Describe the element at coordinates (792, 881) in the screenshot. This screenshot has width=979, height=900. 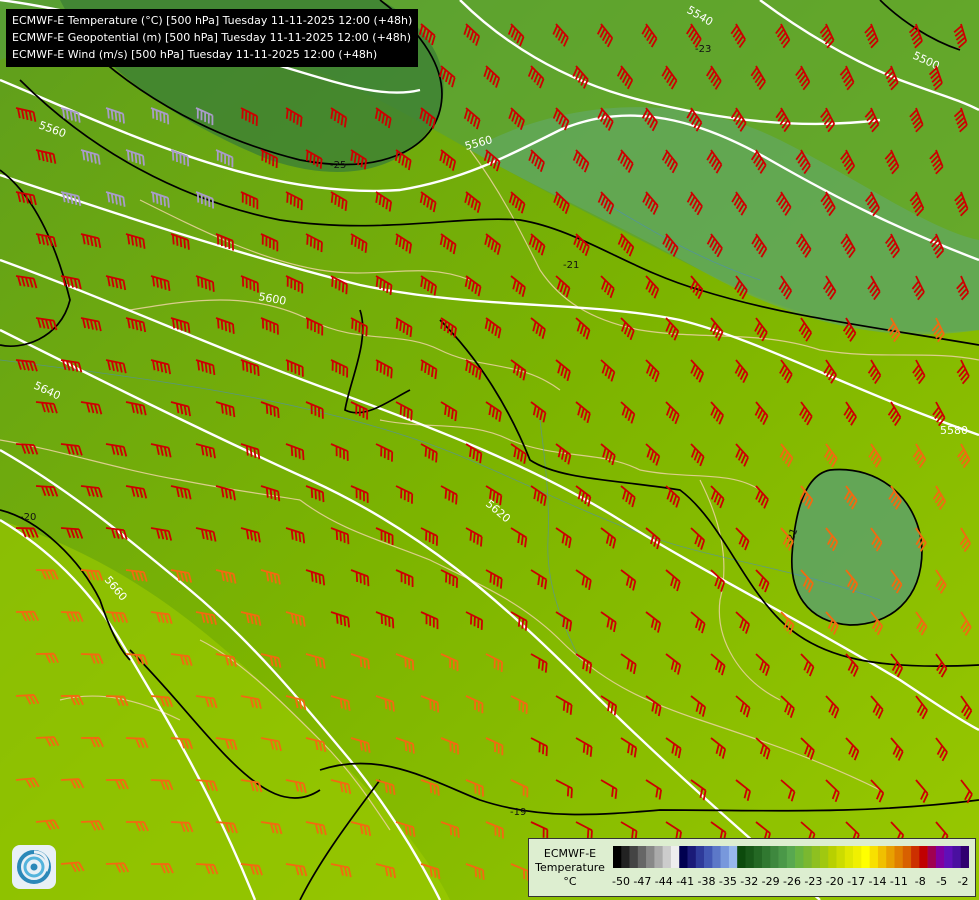
I see `legend-tick: -26` at that location.